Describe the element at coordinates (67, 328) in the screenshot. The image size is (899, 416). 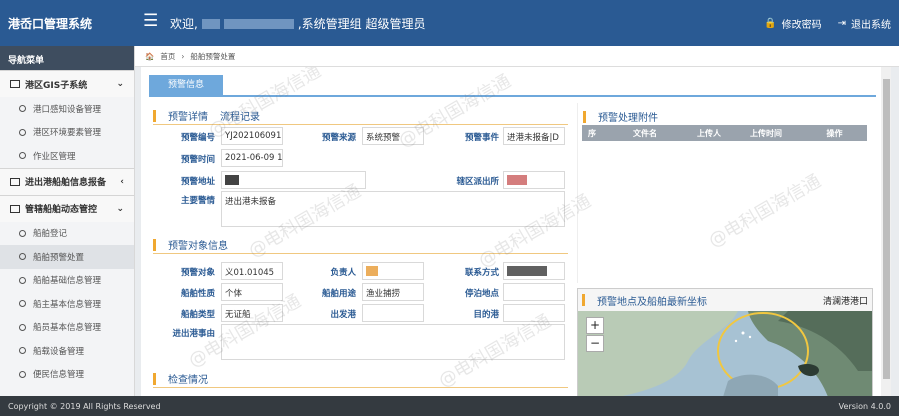
I see `sidebar-item-crew-info: 船员基本信息管理` at that location.